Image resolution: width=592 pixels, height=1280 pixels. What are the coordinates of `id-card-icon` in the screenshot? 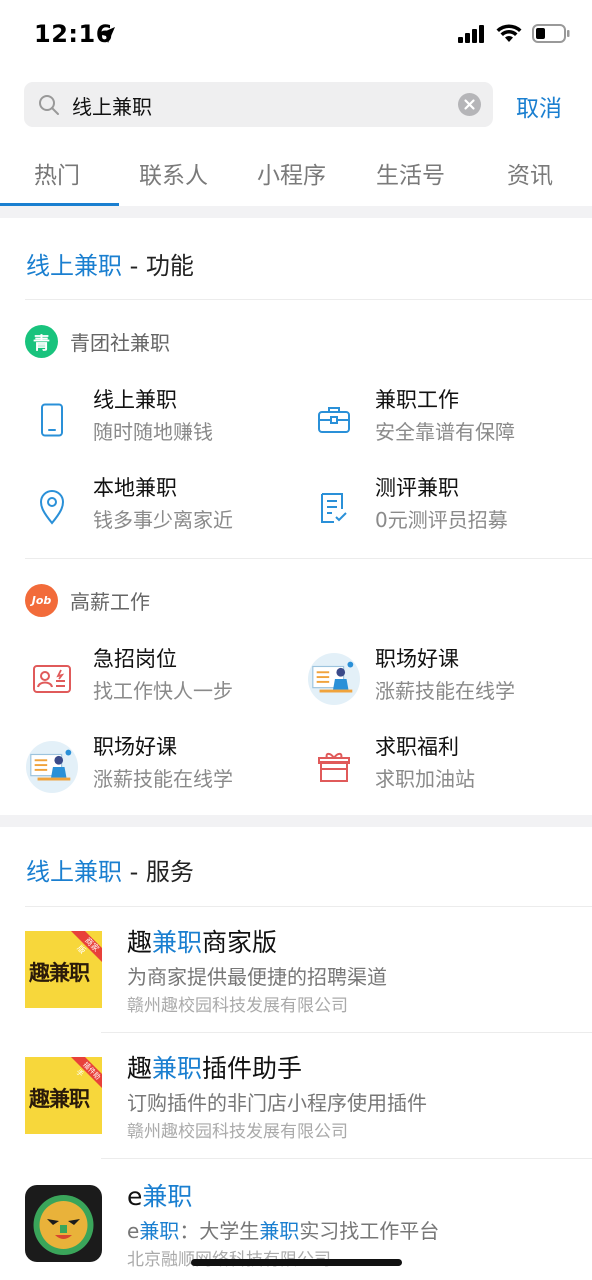 It's located at (52, 679).